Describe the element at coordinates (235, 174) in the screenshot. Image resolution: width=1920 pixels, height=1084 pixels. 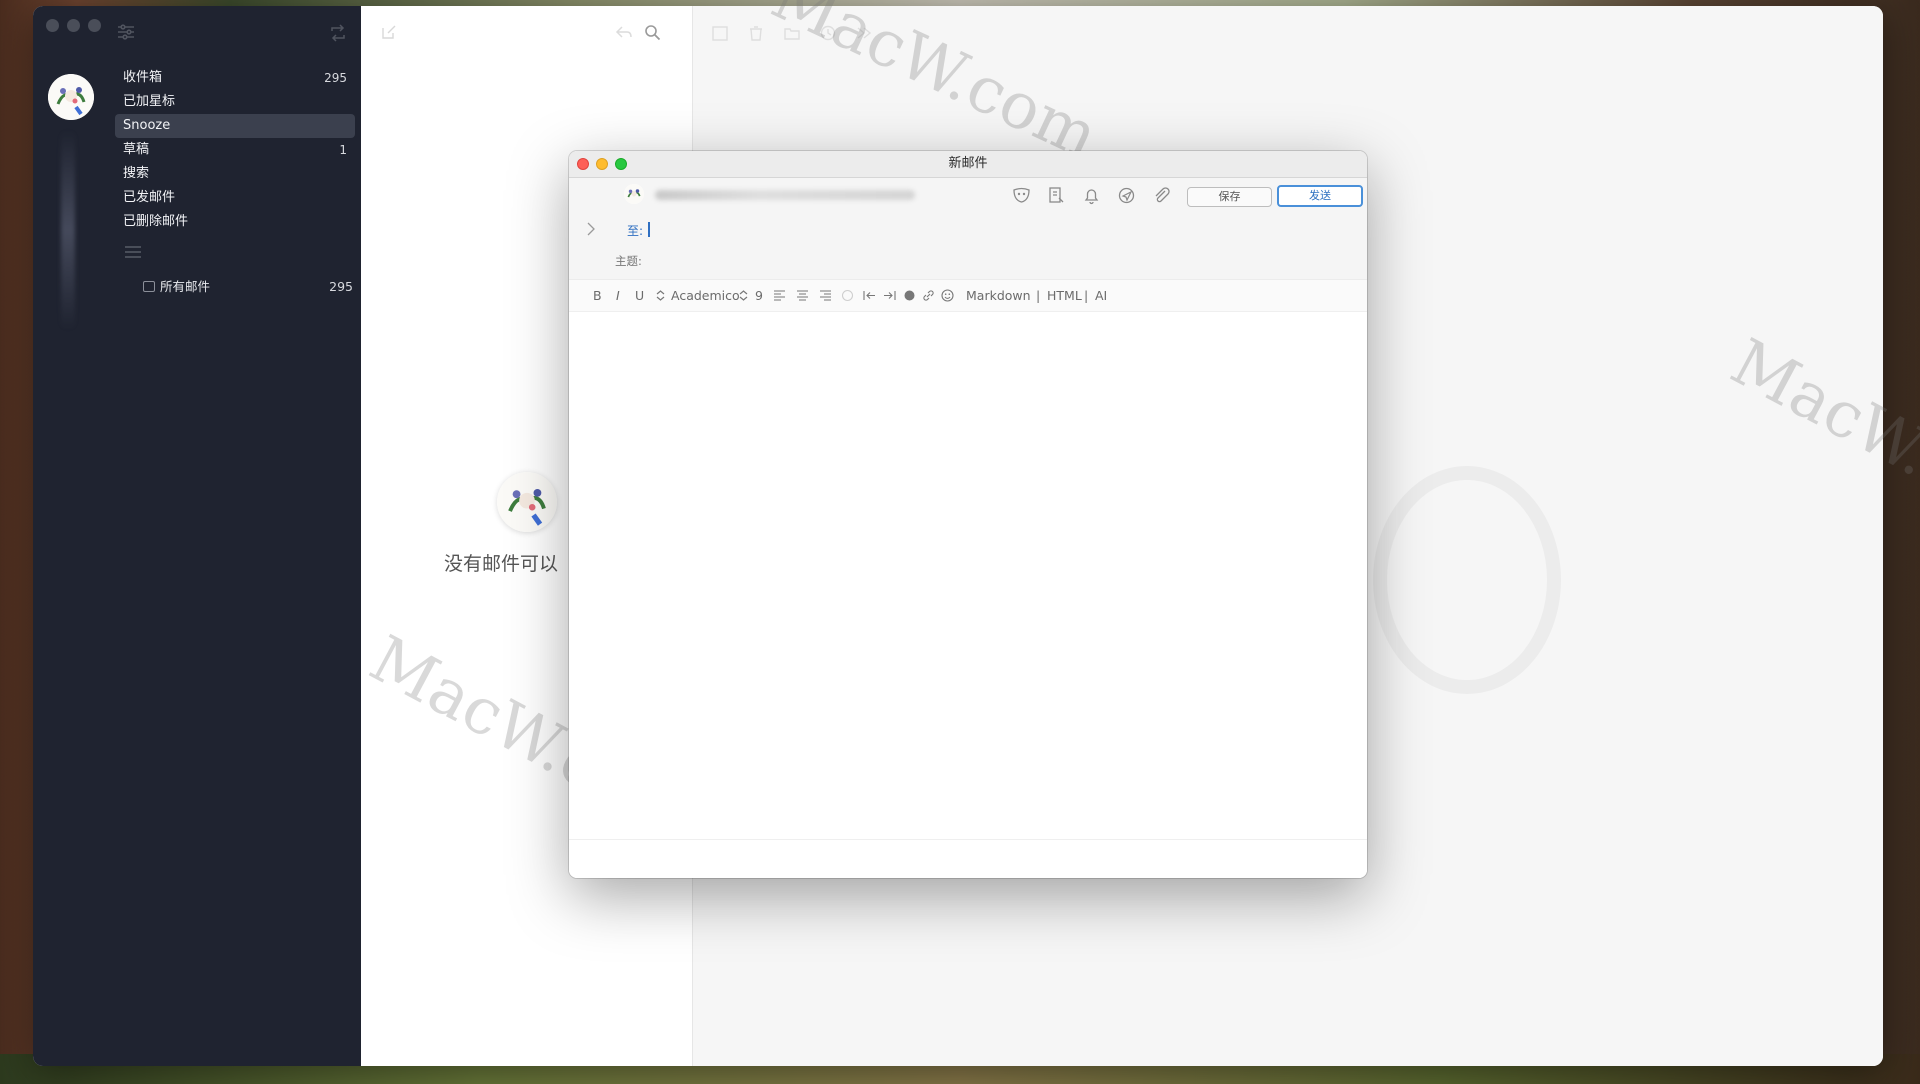
I see `sidebar-item-search: 搜索` at that location.